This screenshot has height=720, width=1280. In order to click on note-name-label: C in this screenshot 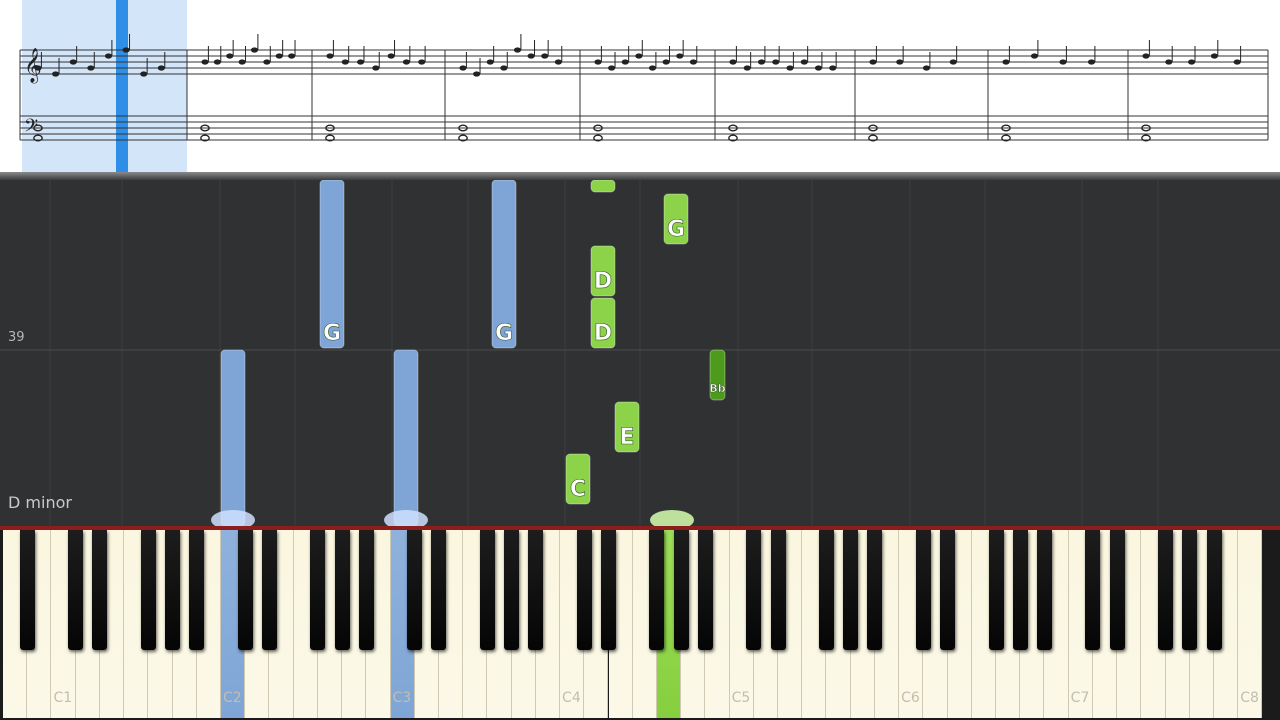, I will do `click(578, 489)`.